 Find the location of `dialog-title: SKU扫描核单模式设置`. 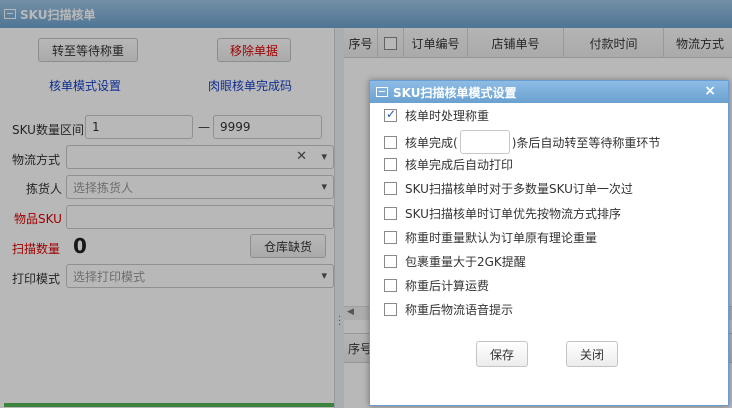

dialog-title: SKU扫描核单模式设置 is located at coordinates (455, 92).